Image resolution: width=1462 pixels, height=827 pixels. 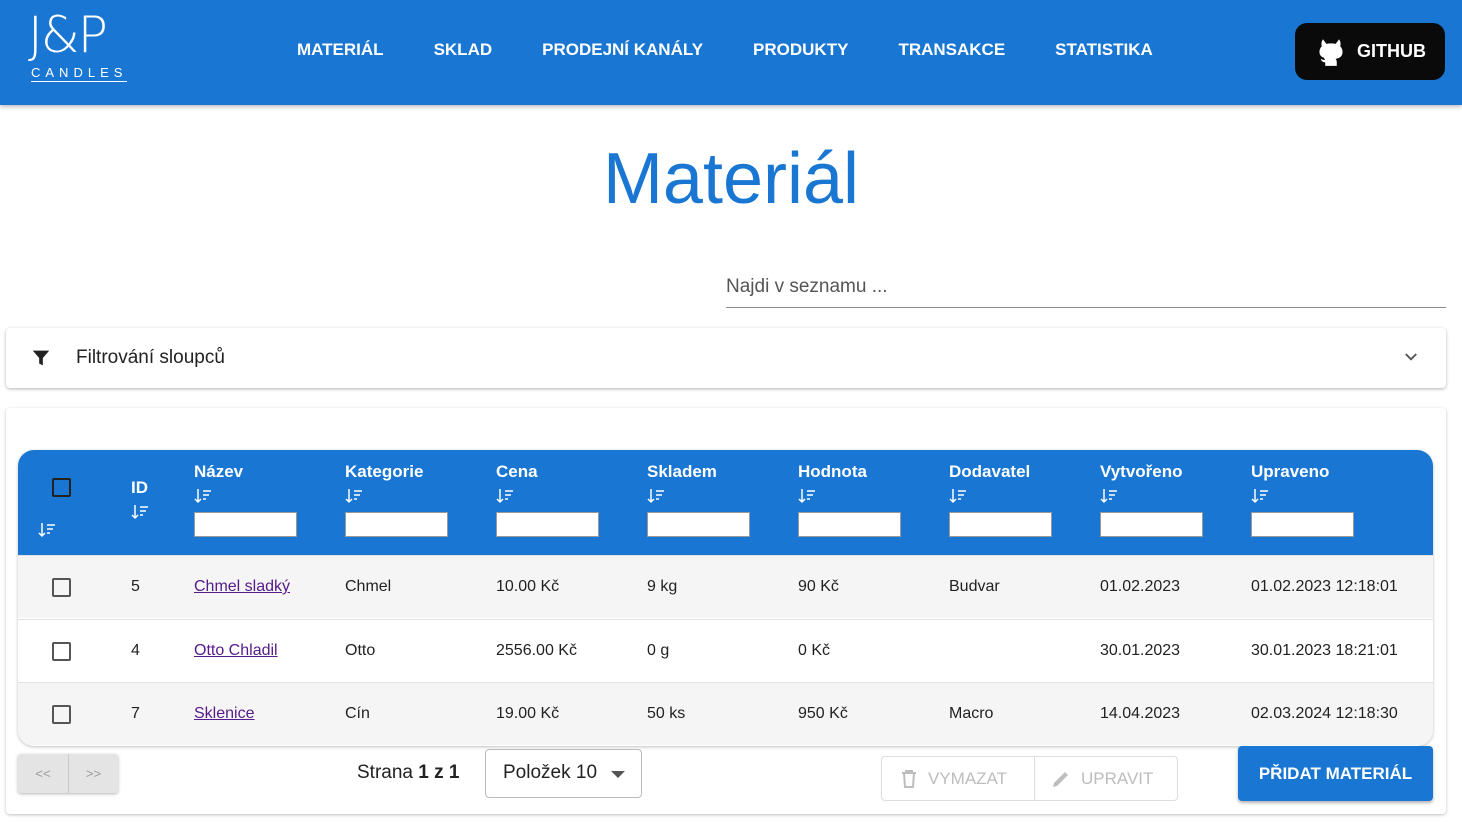 I want to click on filter-input-upraveno, so click(x=1302, y=524).